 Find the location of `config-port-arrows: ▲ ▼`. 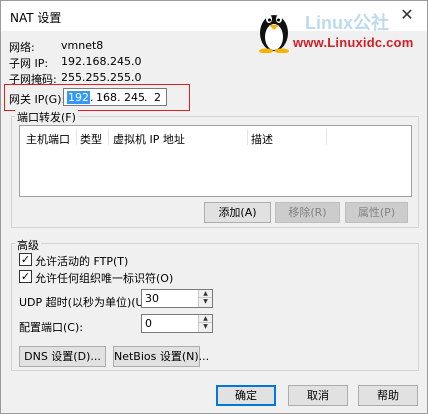

config-port-arrows: ▲ ▼ is located at coordinates (205, 323).